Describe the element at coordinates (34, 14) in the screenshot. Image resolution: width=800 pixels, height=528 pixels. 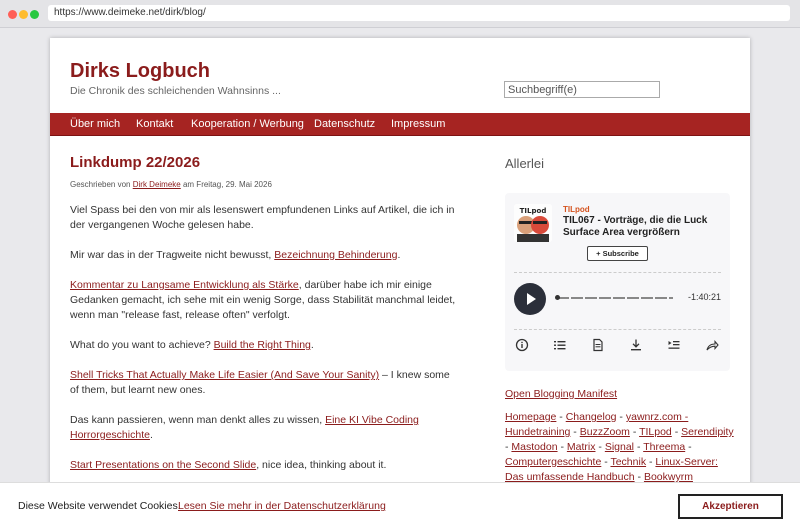
I see `maximize-window-dot` at that location.